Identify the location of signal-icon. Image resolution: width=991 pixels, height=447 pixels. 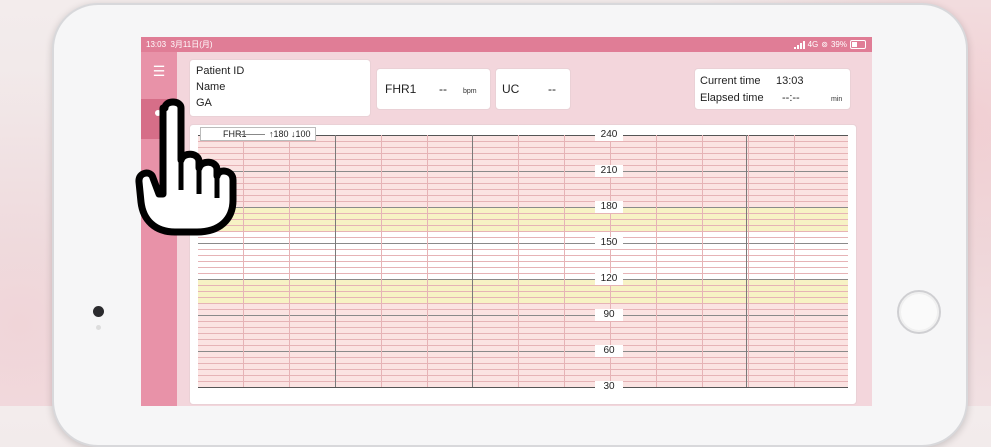
(799, 44).